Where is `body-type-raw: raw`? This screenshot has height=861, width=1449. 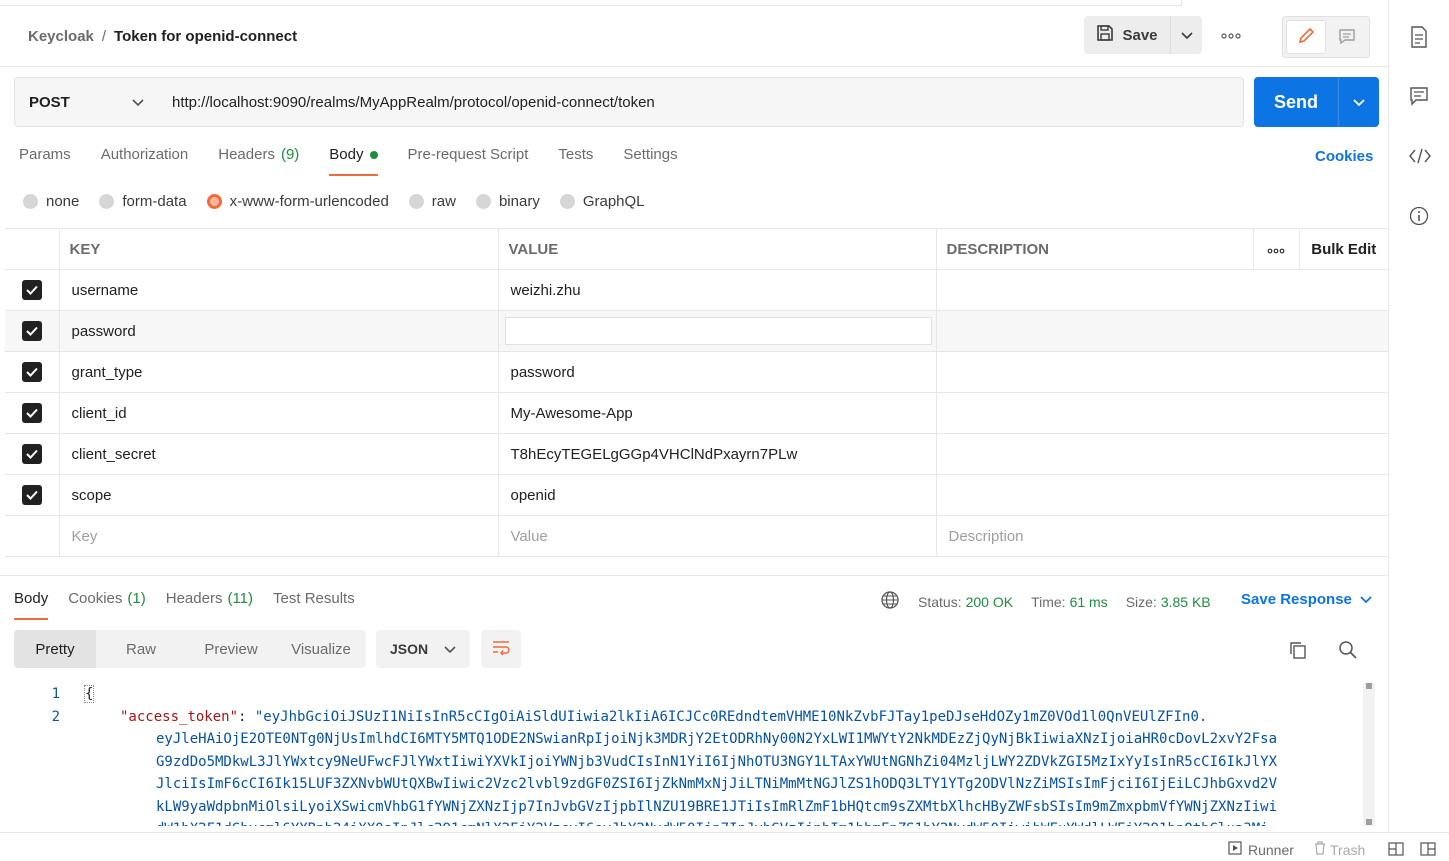
body-type-raw: raw is located at coordinates (432, 201).